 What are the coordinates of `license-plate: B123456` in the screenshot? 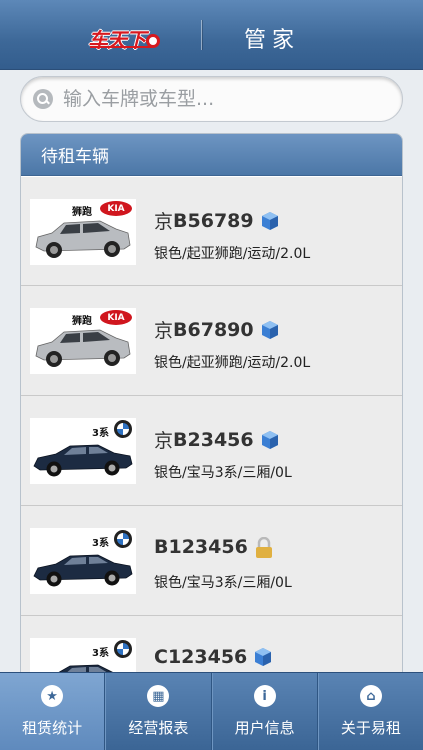 It's located at (214, 547).